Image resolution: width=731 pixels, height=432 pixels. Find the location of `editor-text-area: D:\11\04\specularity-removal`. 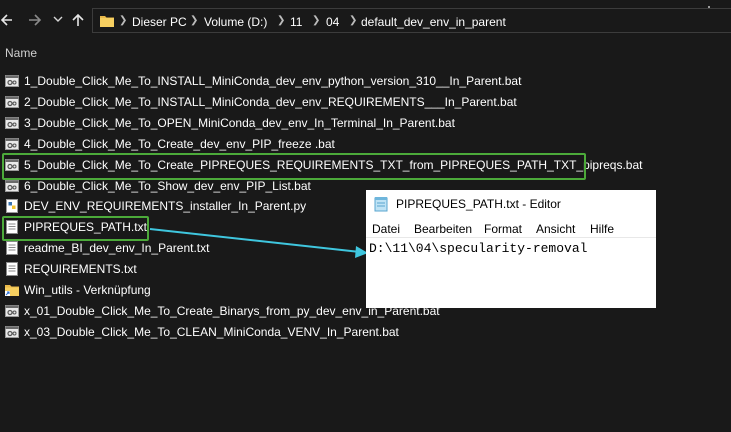

editor-text-area: D:\11\04\specularity-removal is located at coordinates (478, 248).